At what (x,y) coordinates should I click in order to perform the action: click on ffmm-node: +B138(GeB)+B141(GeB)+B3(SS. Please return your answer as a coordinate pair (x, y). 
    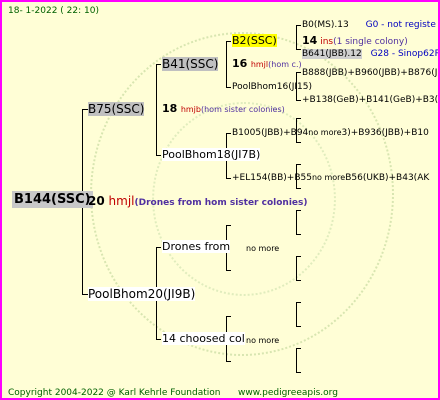
    Looking at the image, I should click on (370, 100).